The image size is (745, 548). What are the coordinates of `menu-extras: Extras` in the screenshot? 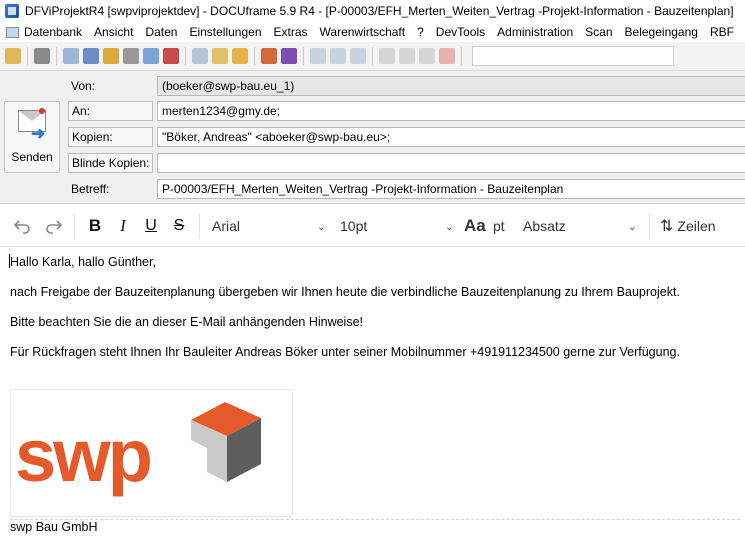 It's located at (291, 32).